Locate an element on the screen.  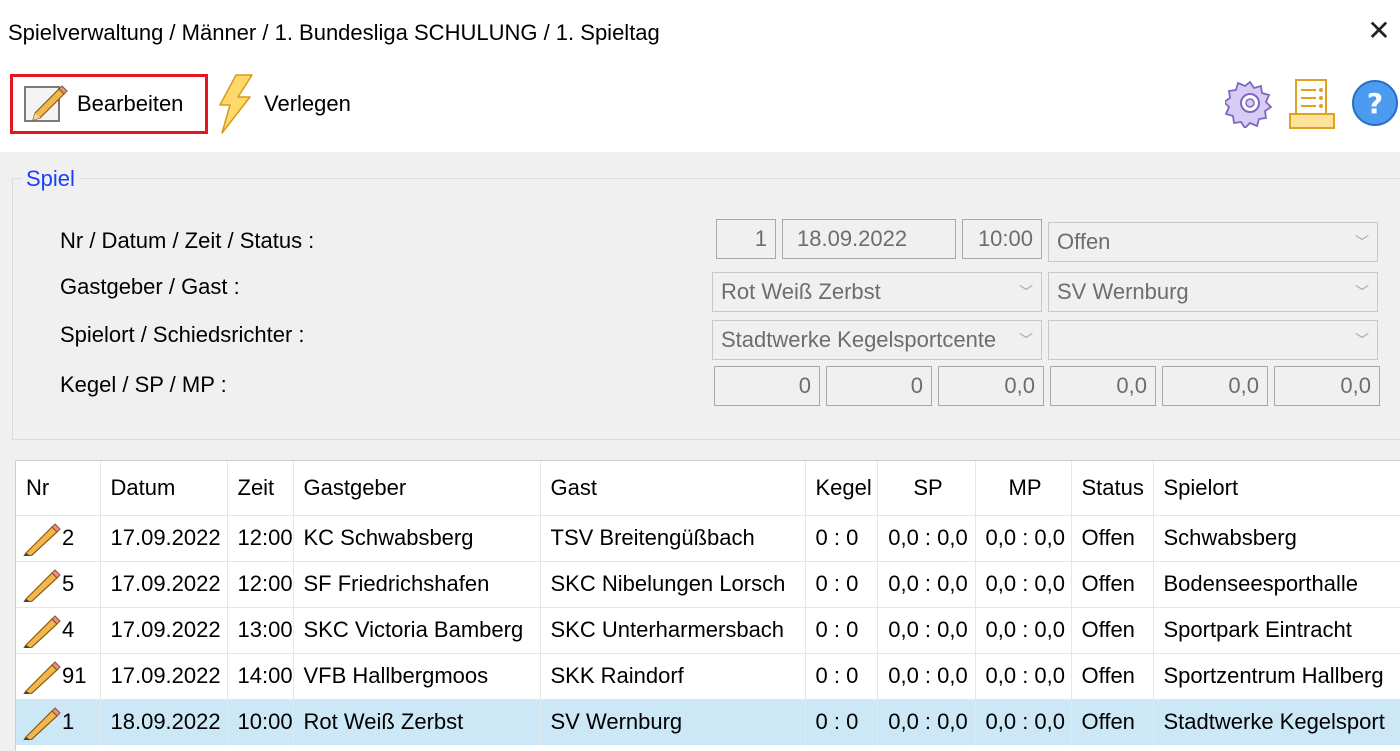
lightning-icon is located at coordinates (236, 104).